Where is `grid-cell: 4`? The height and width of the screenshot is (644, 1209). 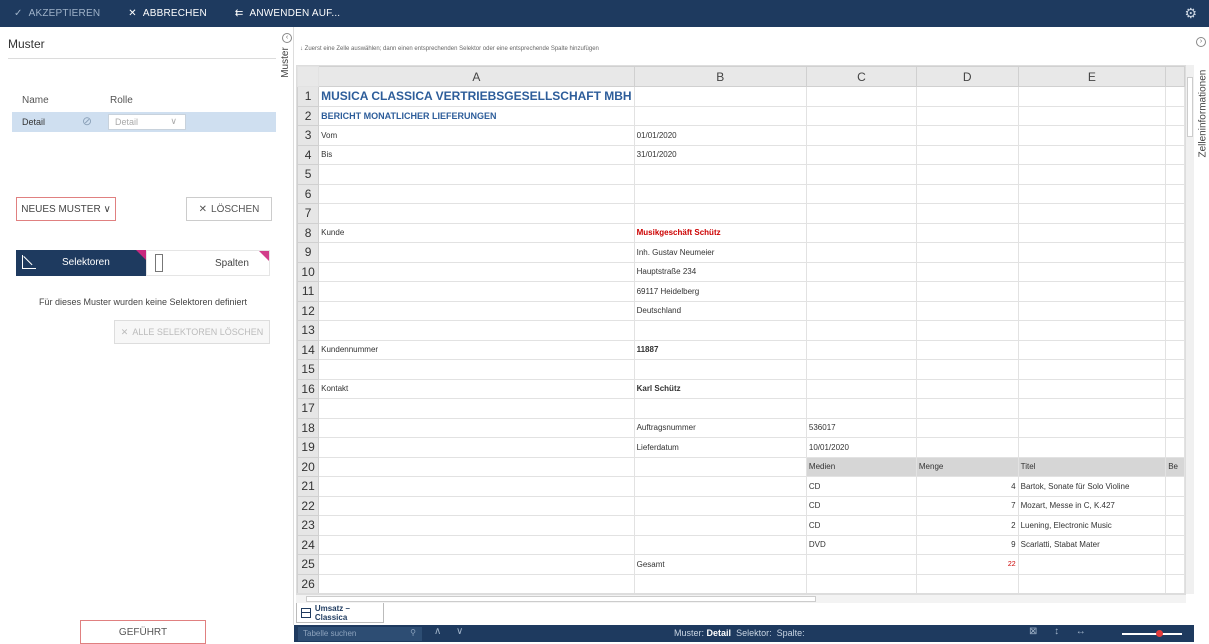 grid-cell: 4 is located at coordinates (967, 486).